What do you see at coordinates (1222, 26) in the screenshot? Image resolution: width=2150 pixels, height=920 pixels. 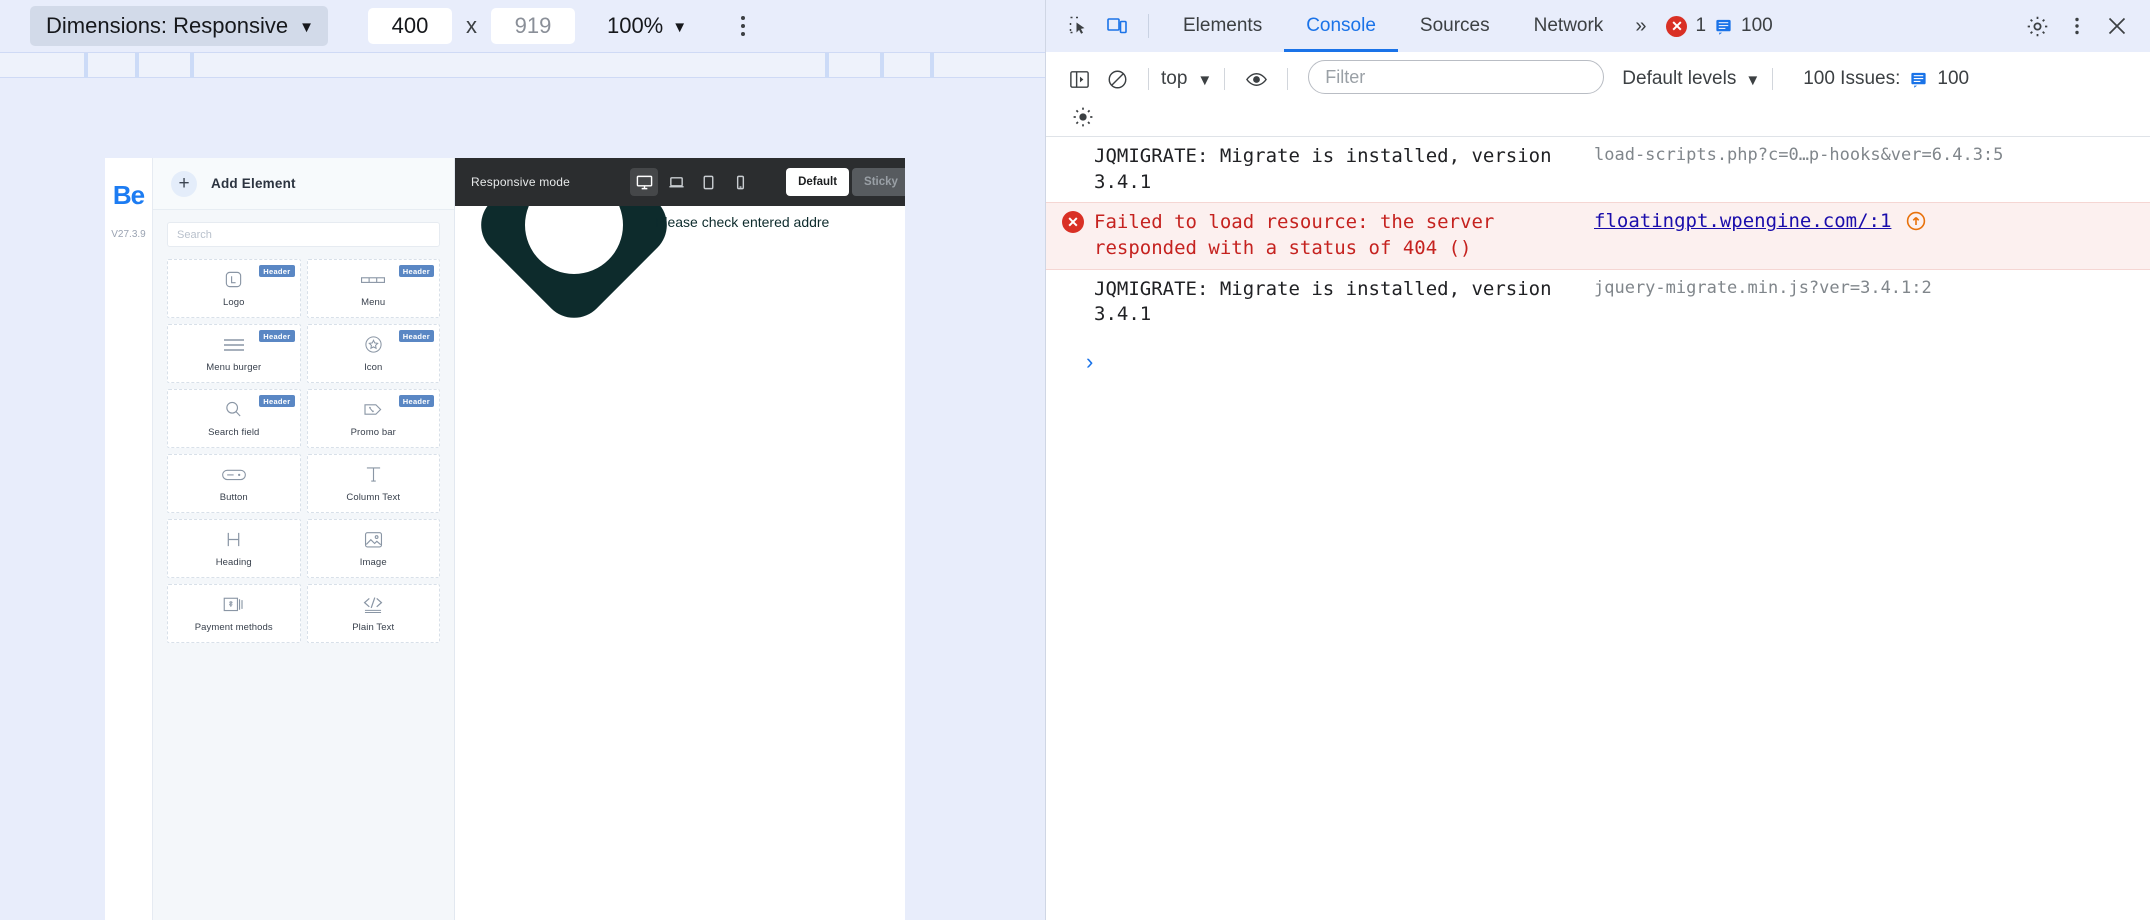 I see `tab-elements: Elements` at bounding box center [1222, 26].